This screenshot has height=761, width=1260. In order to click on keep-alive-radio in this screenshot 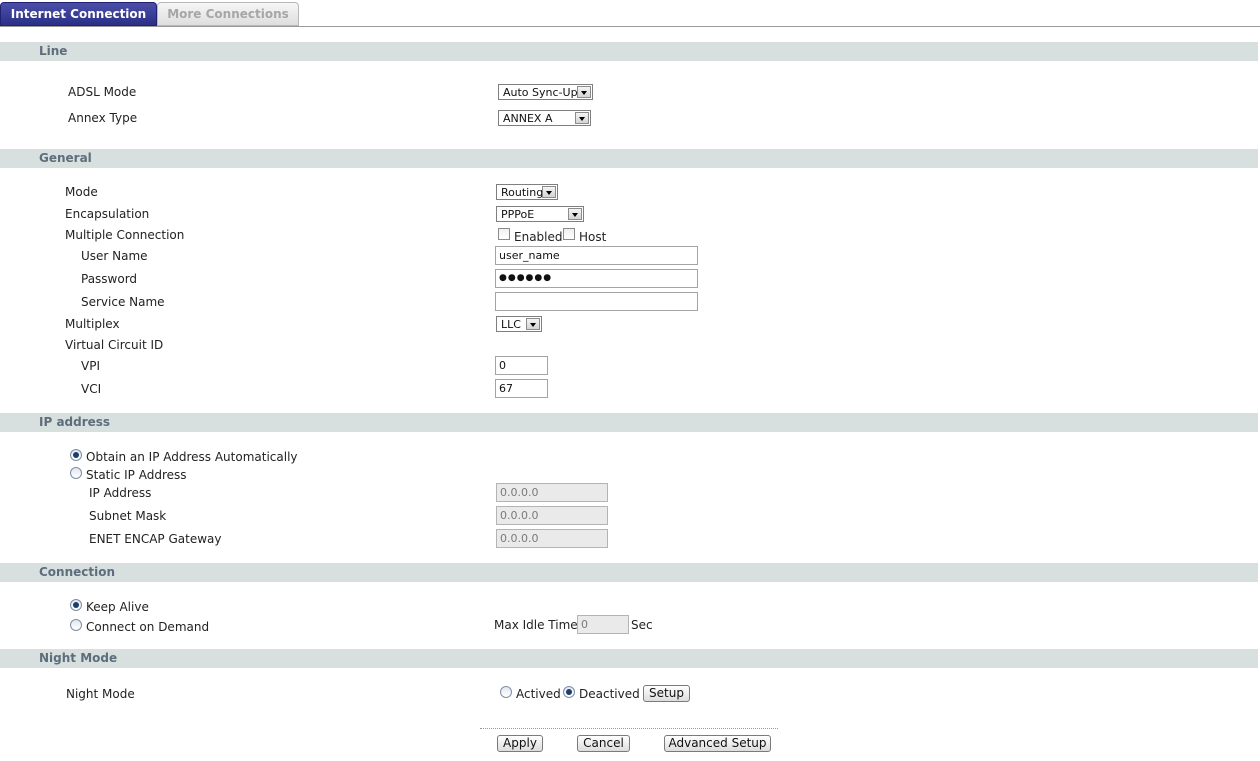, I will do `click(76, 605)`.